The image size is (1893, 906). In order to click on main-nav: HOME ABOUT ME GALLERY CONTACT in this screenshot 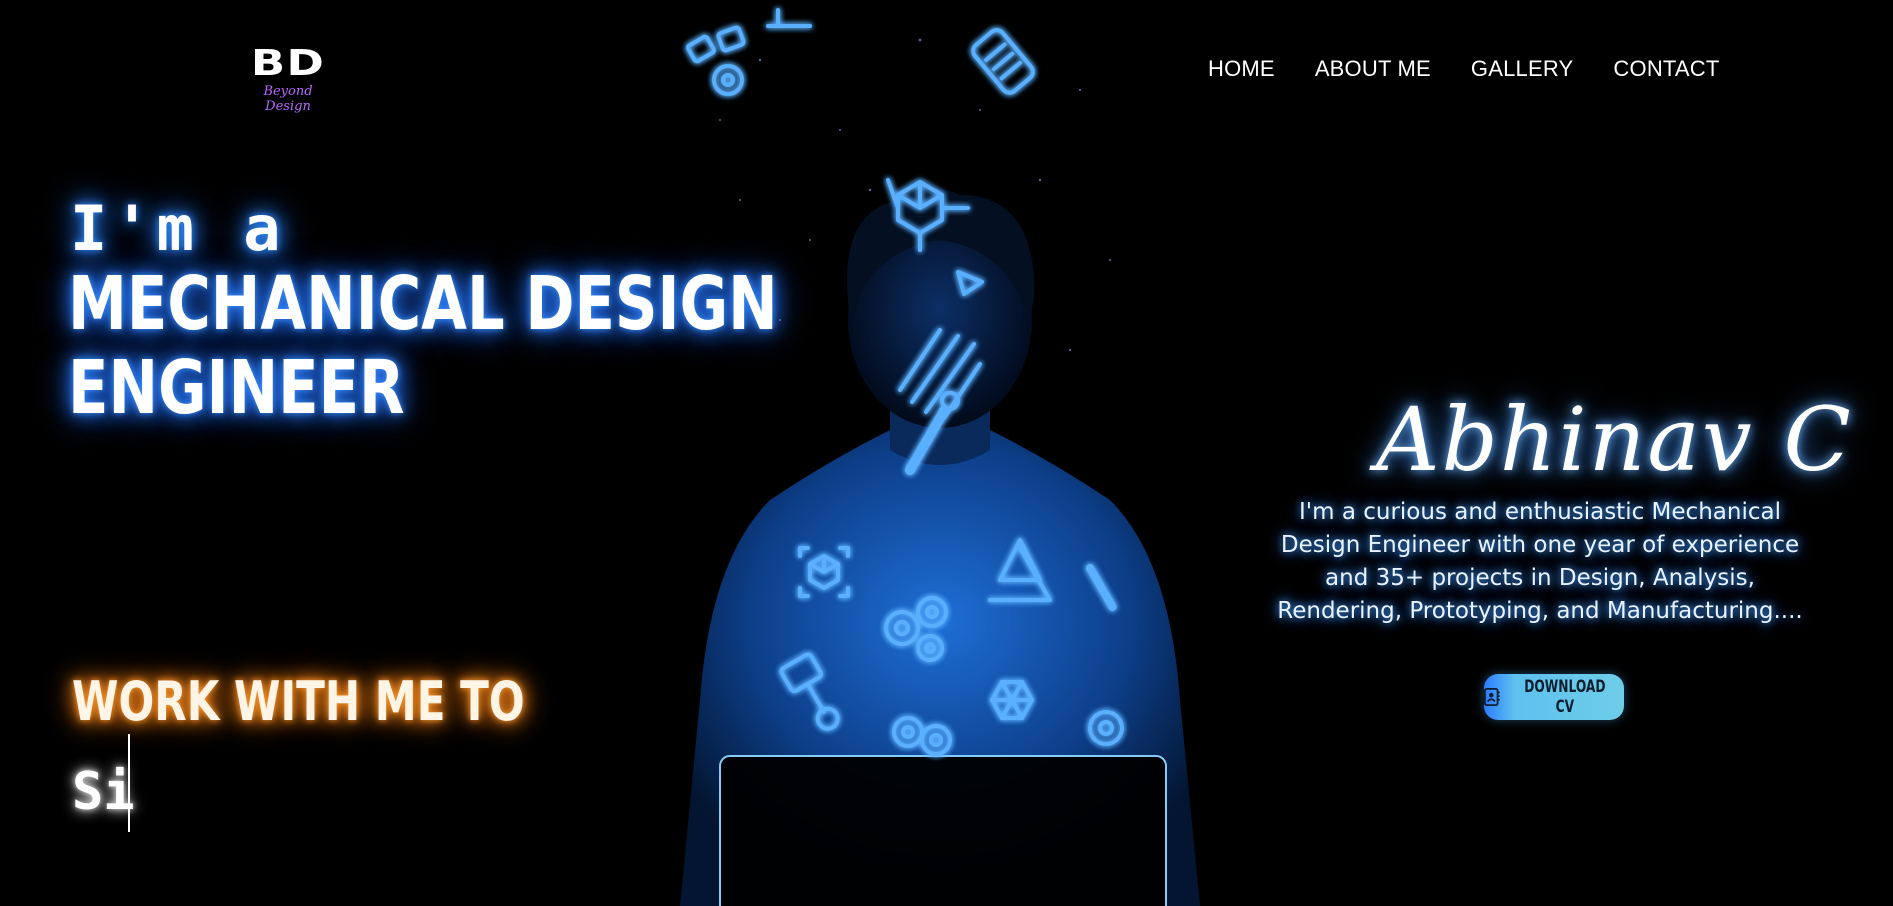, I will do `click(1464, 69)`.